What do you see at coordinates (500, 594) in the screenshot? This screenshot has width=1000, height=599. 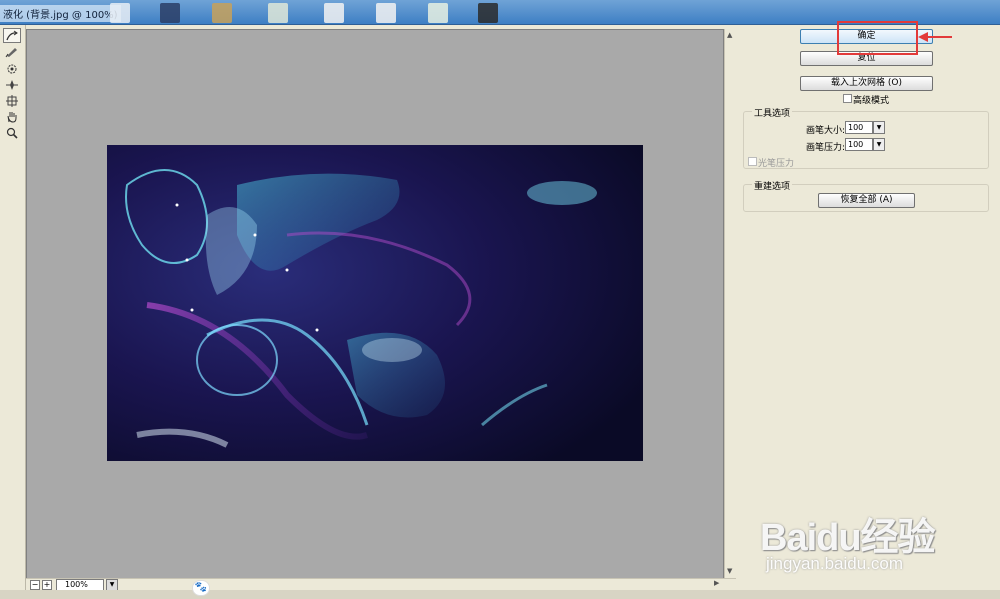 I see `status-strip` at bounding box center [500, 594].